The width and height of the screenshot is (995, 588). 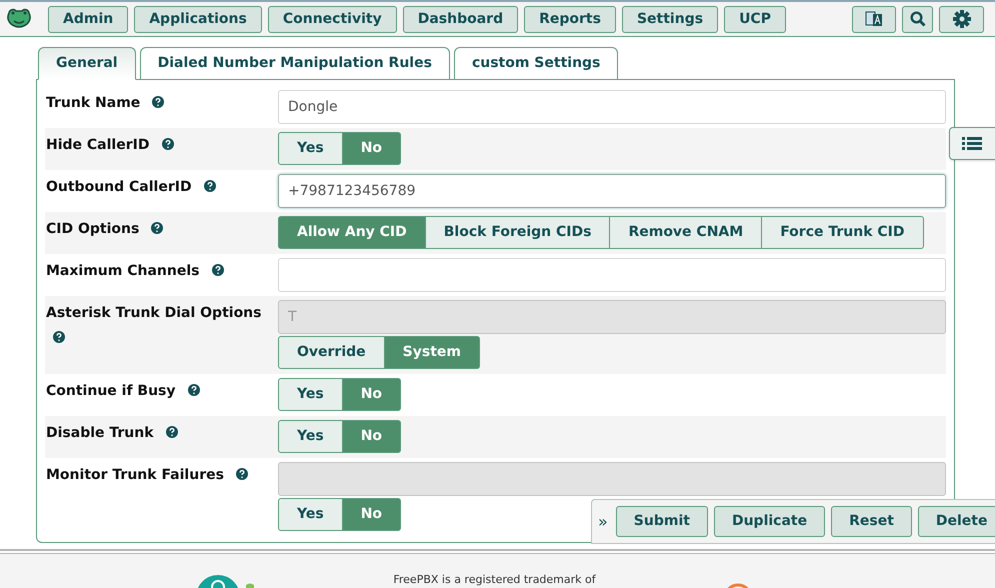 What do you see at coordinates (93, 229) in the screenshot?
I see `field-label: CID Options` at bounding box center [93, 229].